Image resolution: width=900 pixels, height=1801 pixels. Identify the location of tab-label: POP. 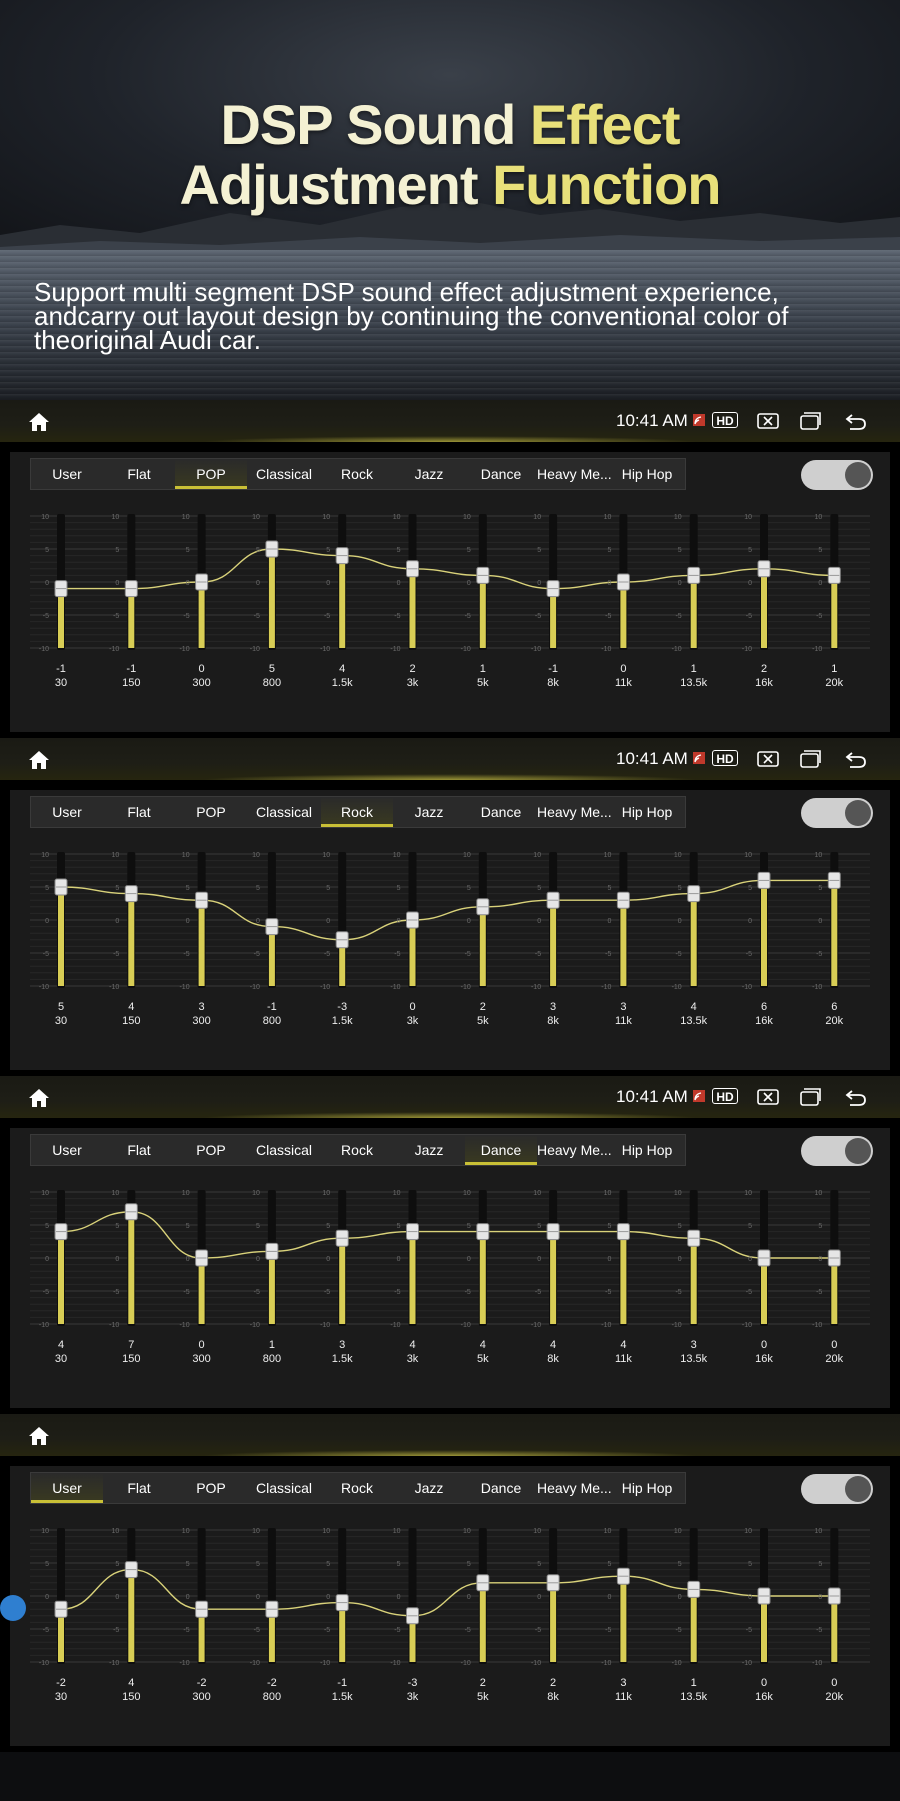
(211, 1150).